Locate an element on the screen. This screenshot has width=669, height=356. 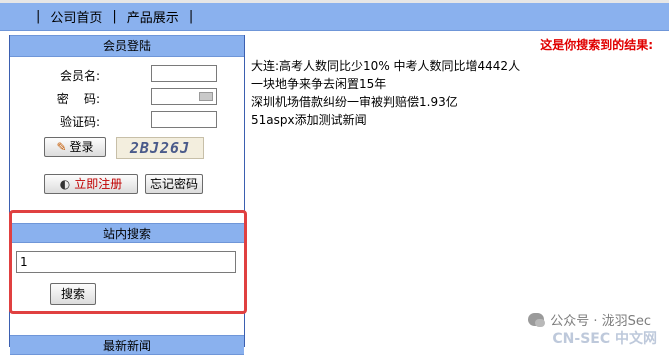
register-button: ◐ 立即注册 is located at coordinates (91, 184).